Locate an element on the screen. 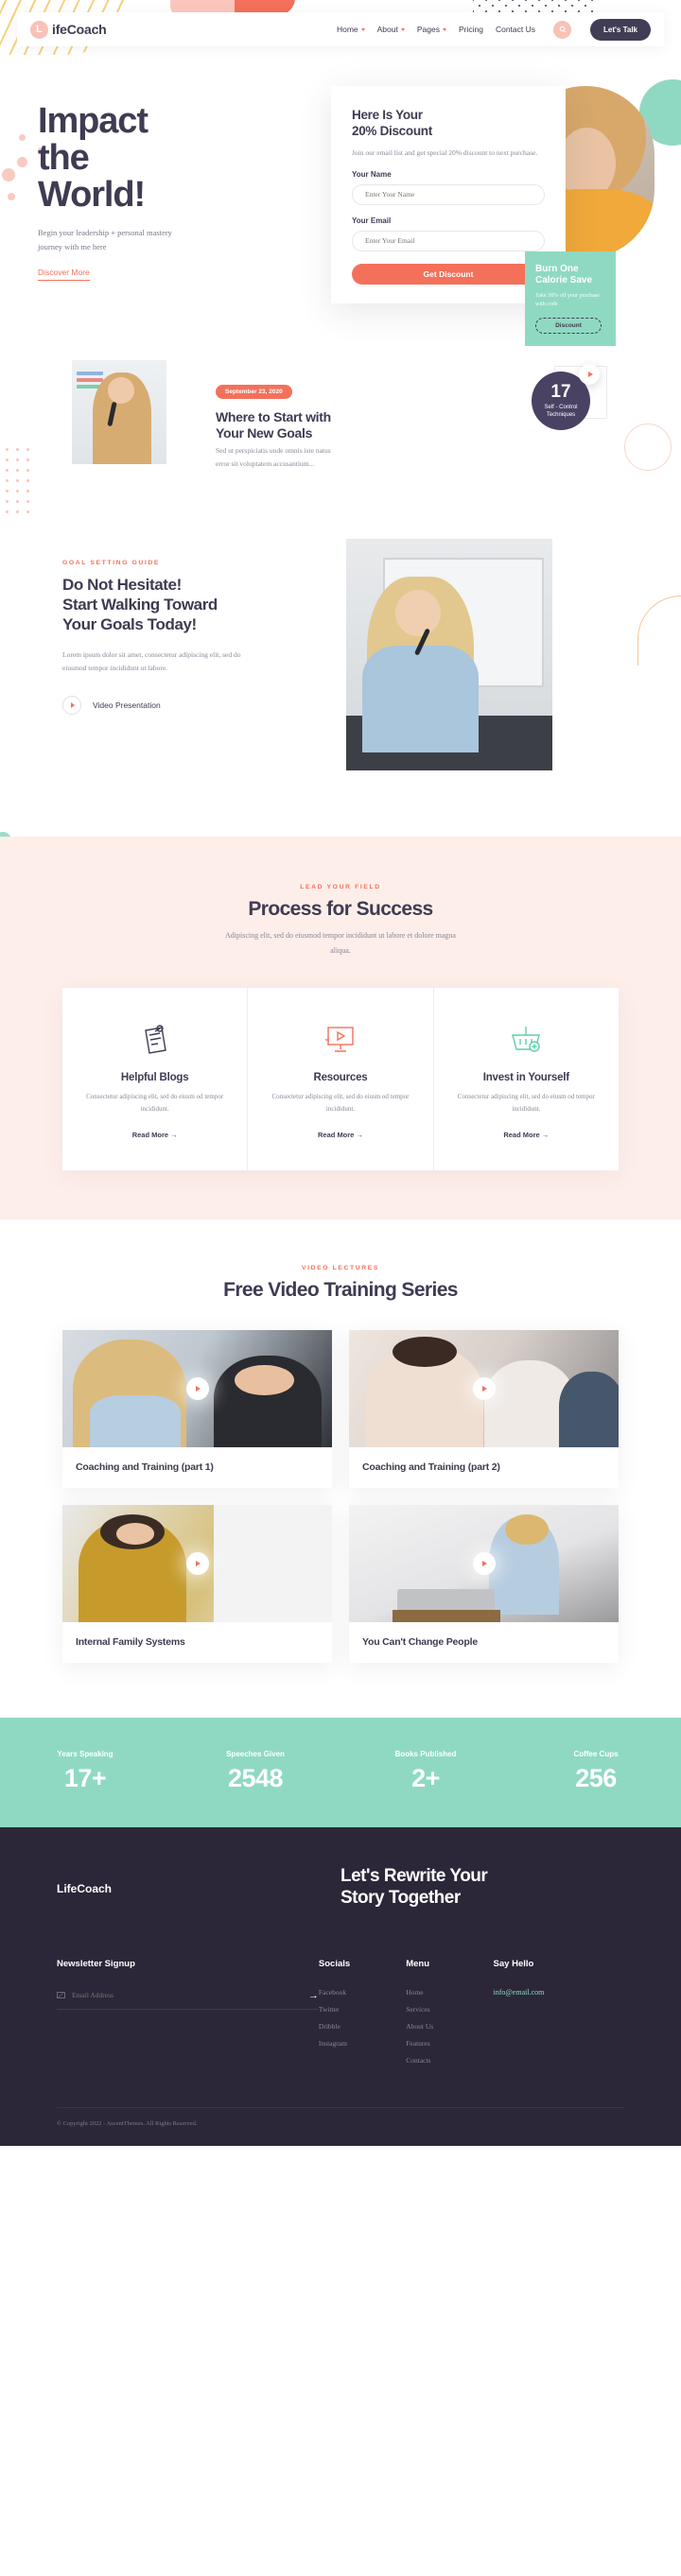 This screenshot has width=681, height=2576. footer-brand: LifeCoach is located at coordinates (198, 1887).